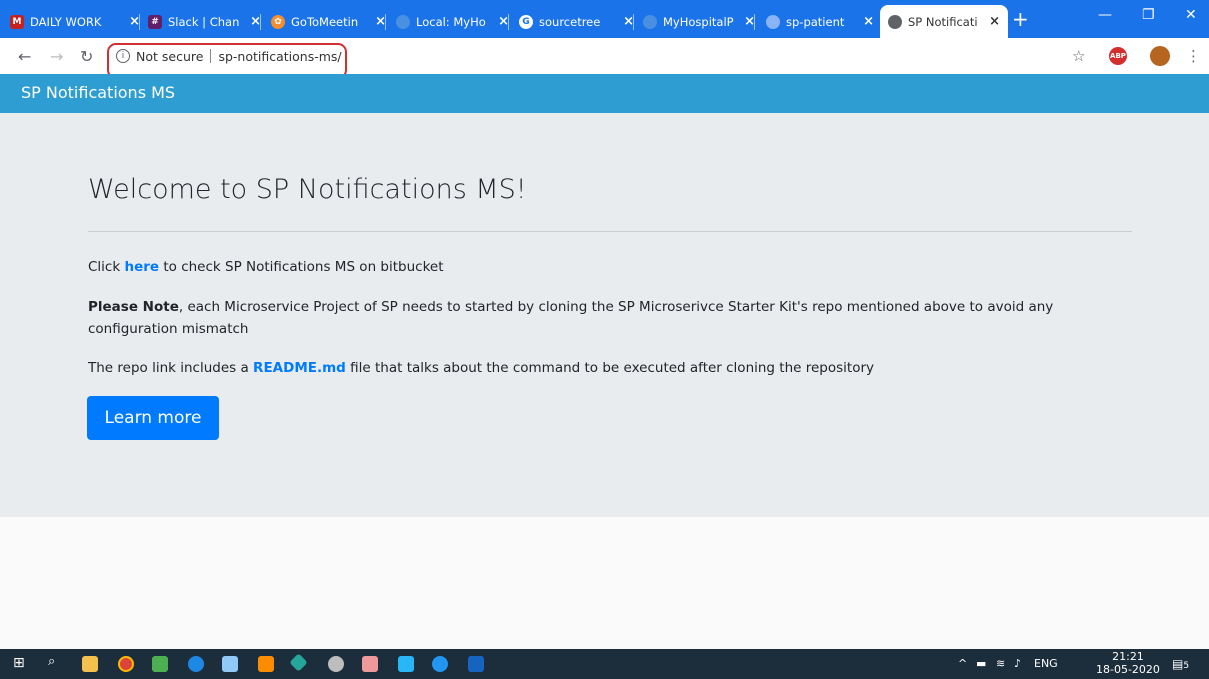  I want to click on tab-label: GoToMeetin, so click(325, 21).